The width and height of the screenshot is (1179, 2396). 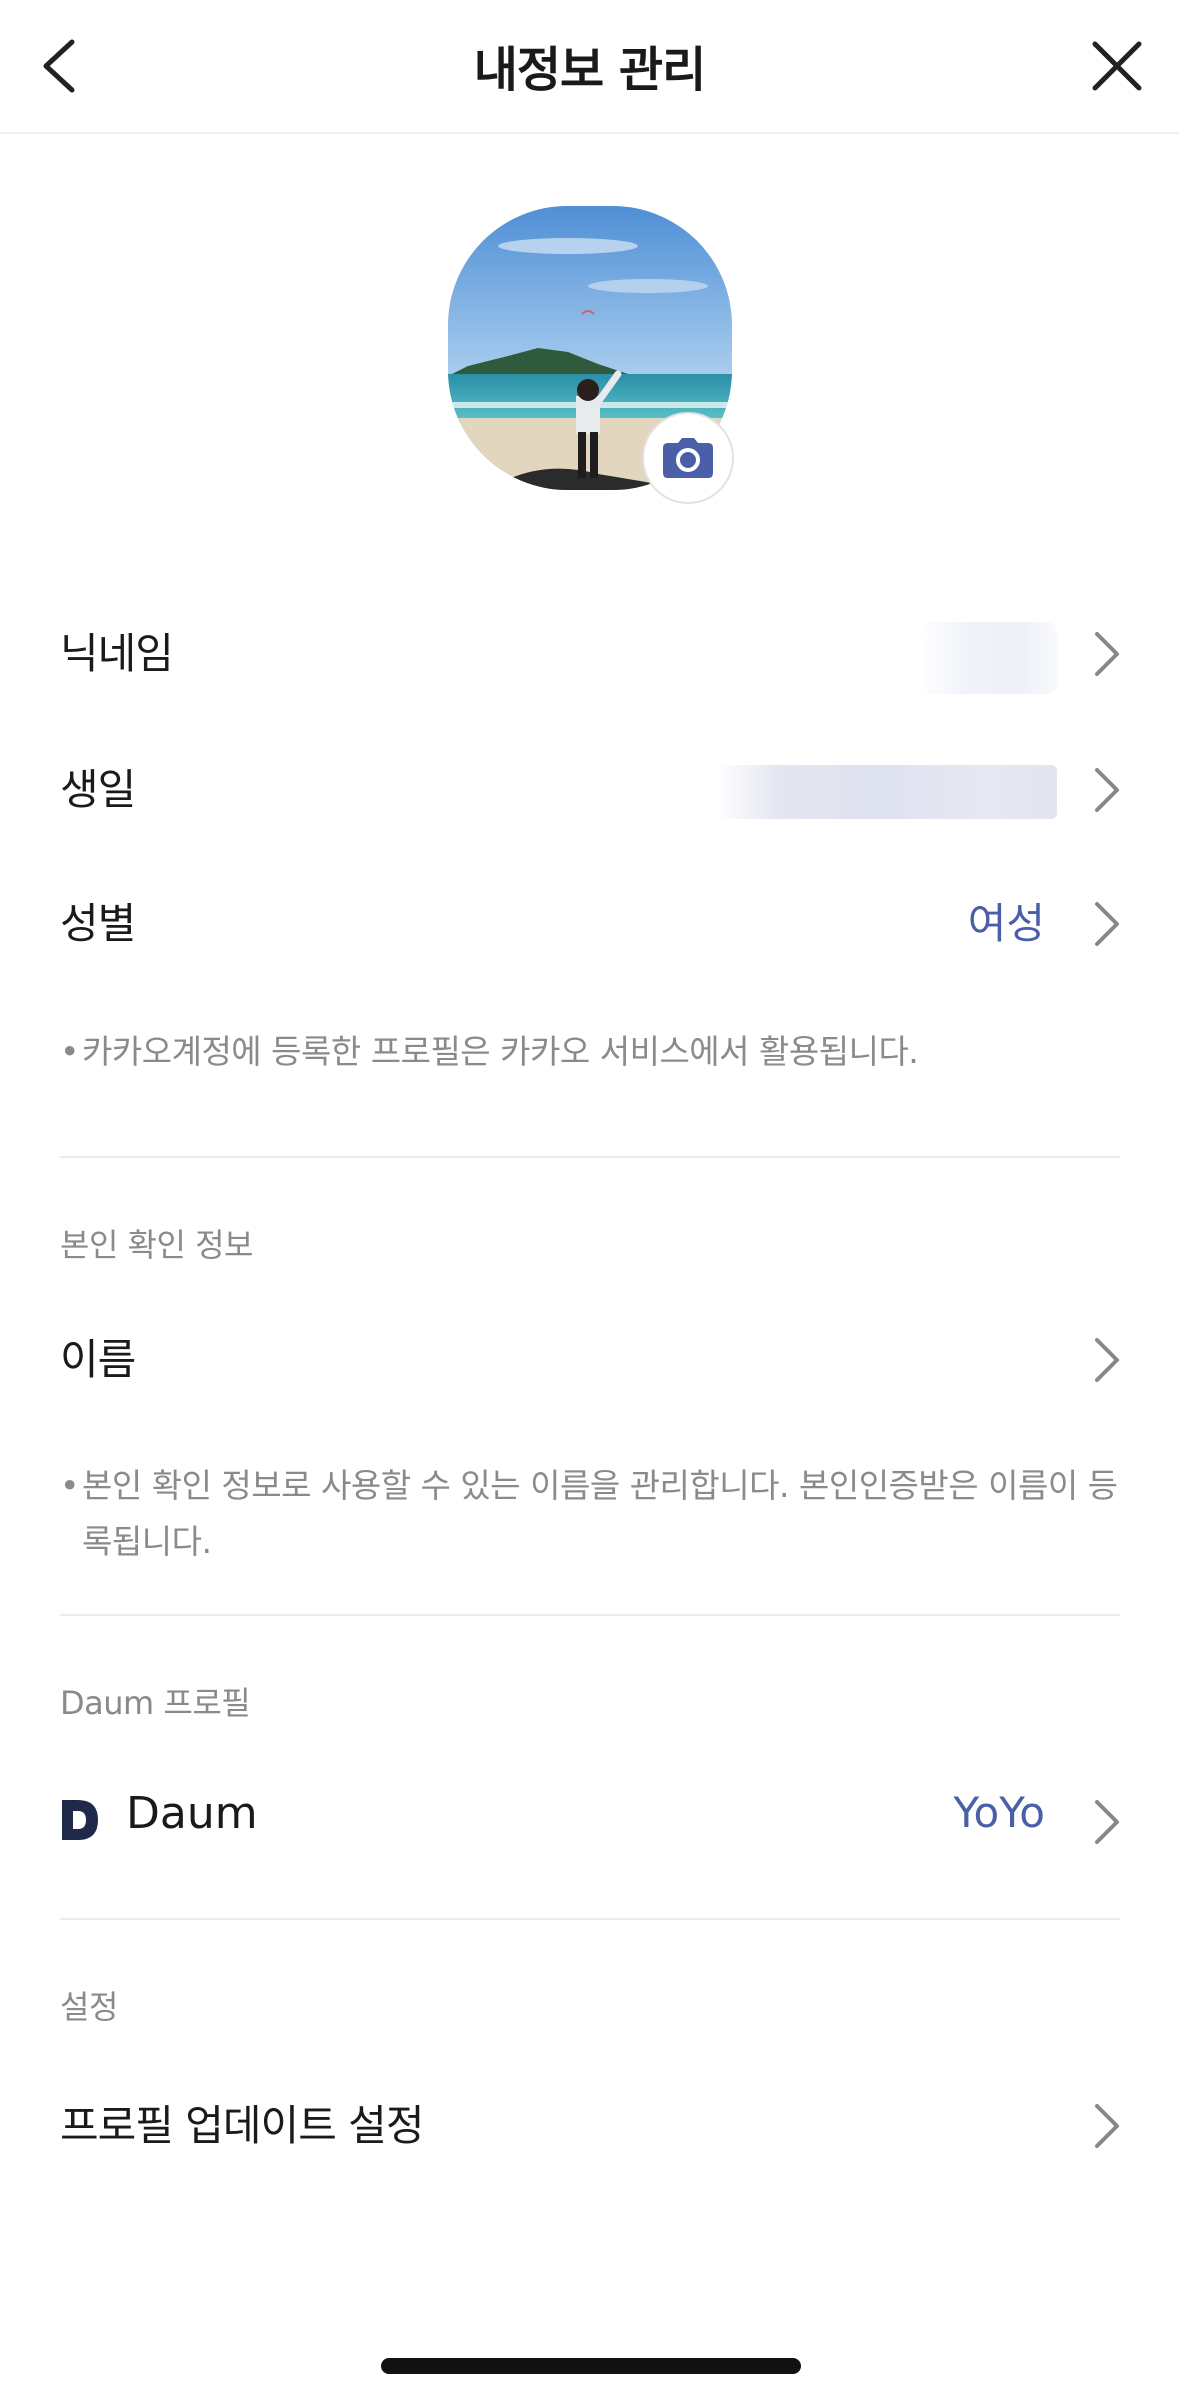 I want to click on nickname-value-redacted, so click(x=987, y=658).